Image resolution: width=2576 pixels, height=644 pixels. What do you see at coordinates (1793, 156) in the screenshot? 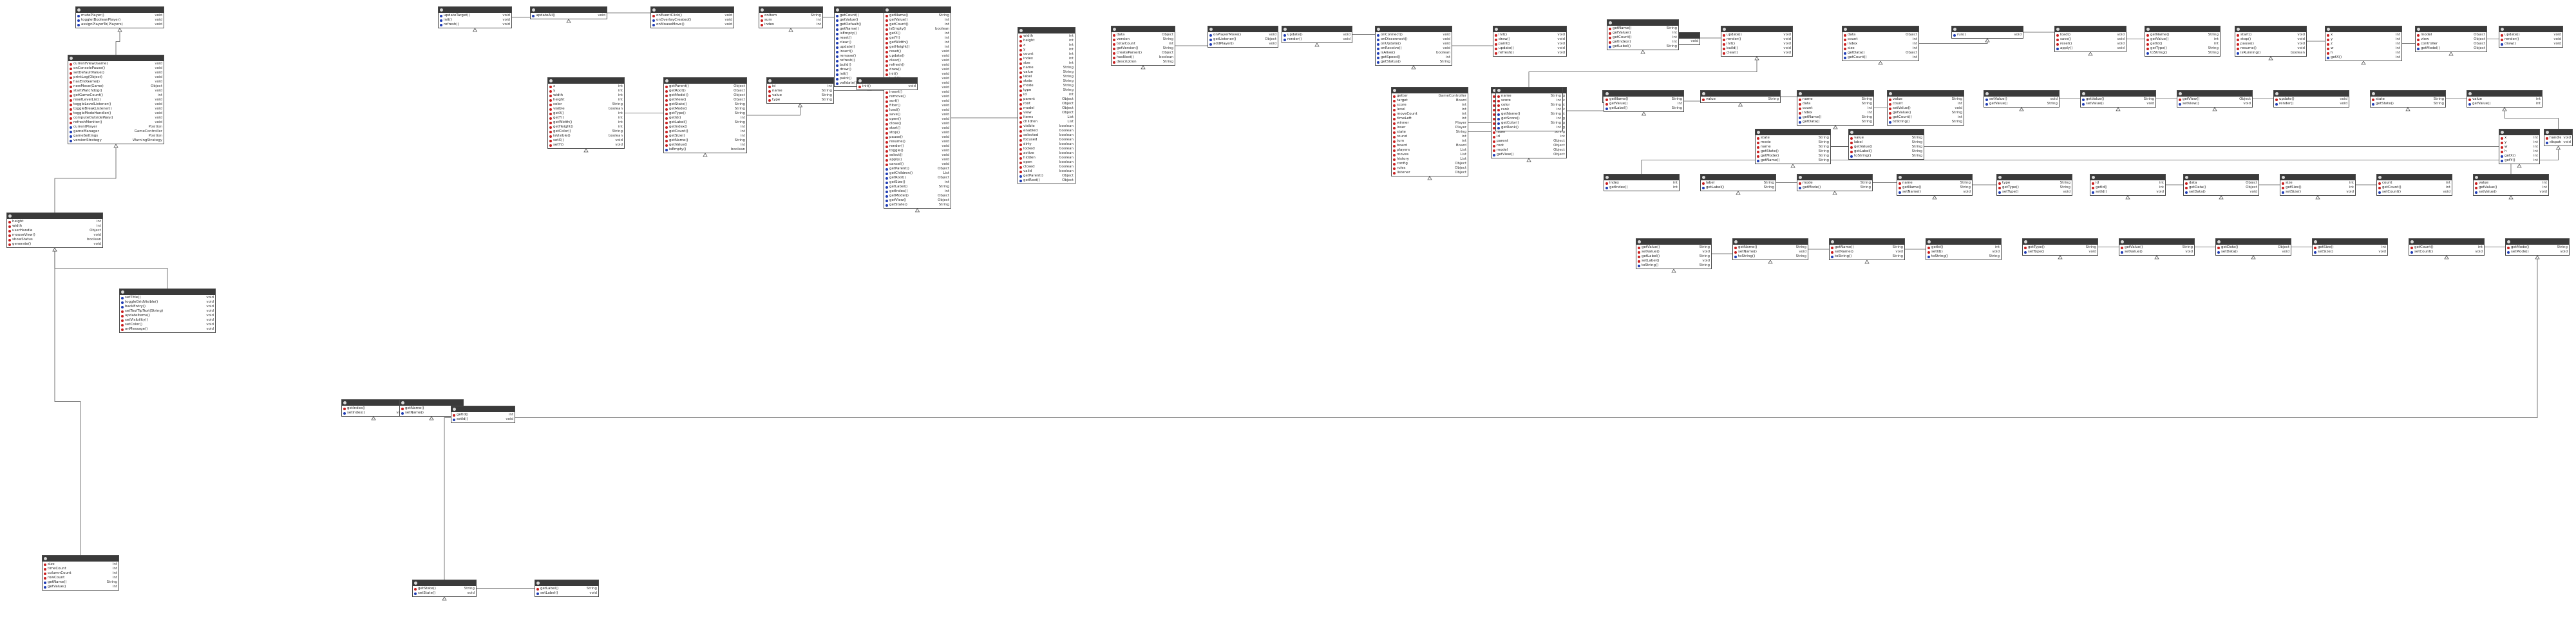
I see `class-member: getMode() String` at bounding box center [1793, 156].